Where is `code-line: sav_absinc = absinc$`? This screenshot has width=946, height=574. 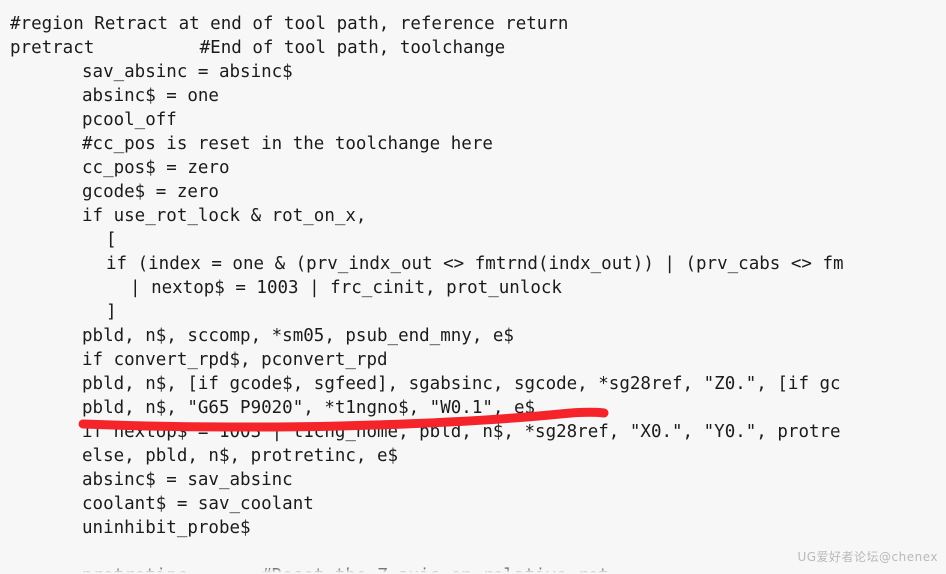 code-line: sav_absinc = absinc$ is located at coordinates (187, 72).